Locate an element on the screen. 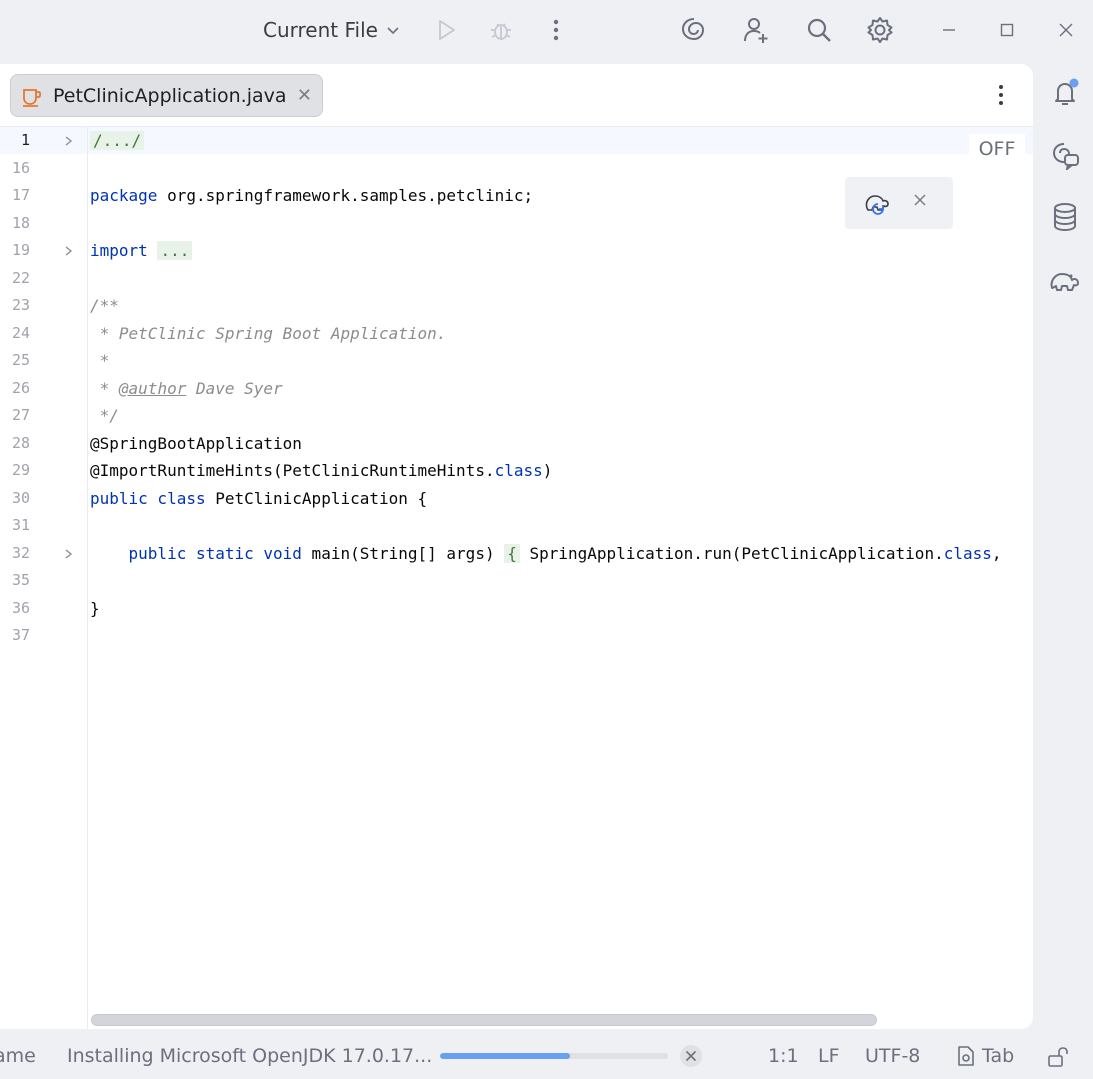 The width and height of the screenshot is (1093, 1079). code-text: /.../ is located at coordinates (117, 140).